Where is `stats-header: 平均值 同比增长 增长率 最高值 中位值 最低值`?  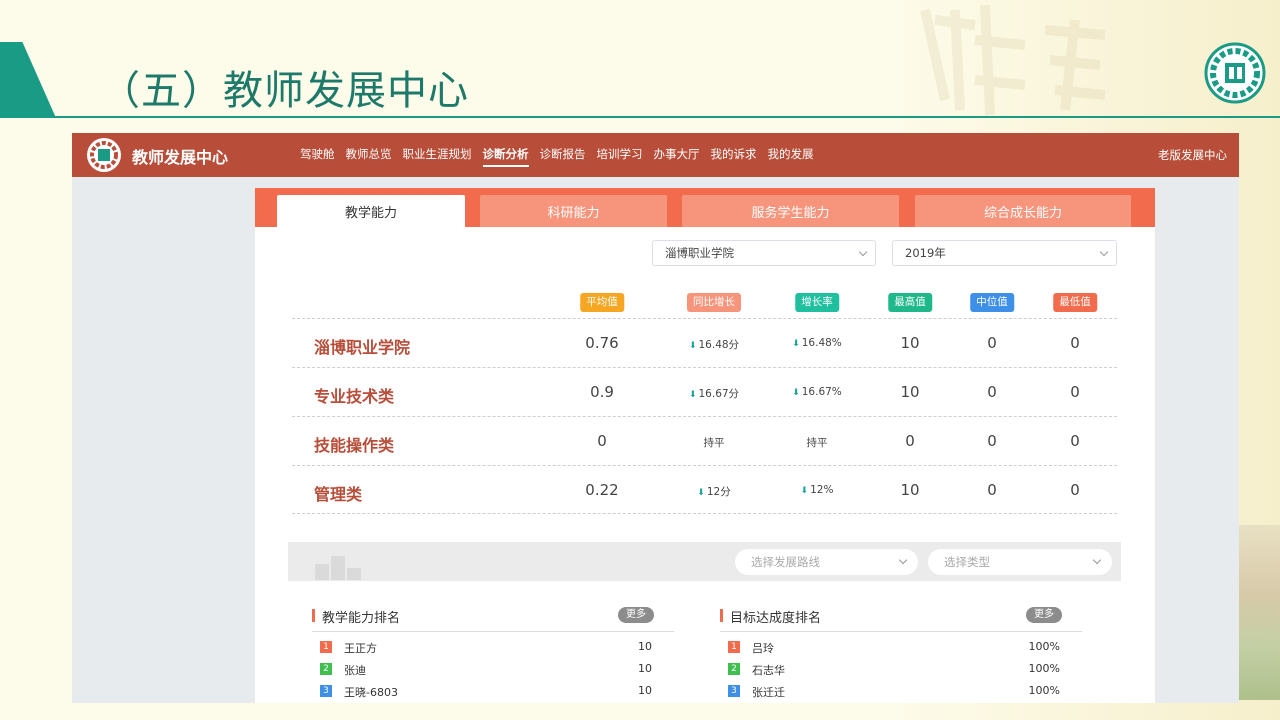
stats-header: 平均值 同比增长 增长率 最高值 中位值 最低值 is located at coordinates (704, 303).